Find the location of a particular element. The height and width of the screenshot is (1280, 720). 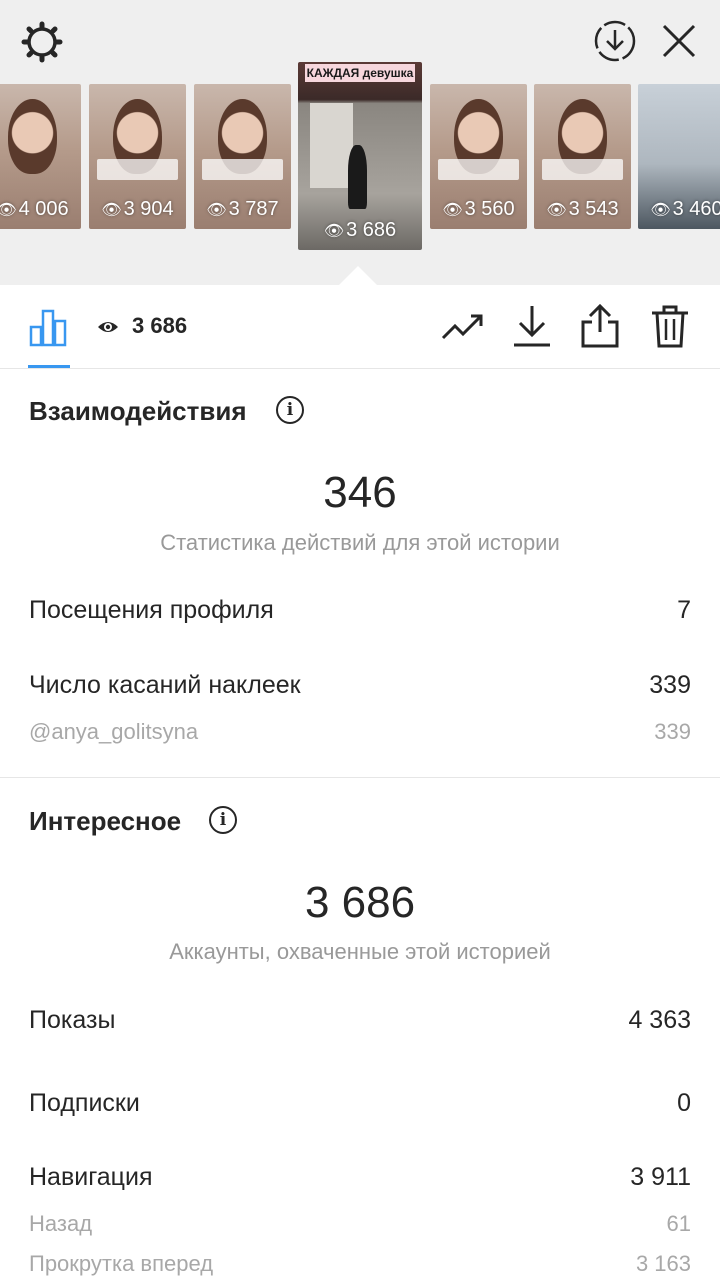

story-views: 👁 3 560 is located at coordinates (478, 209).